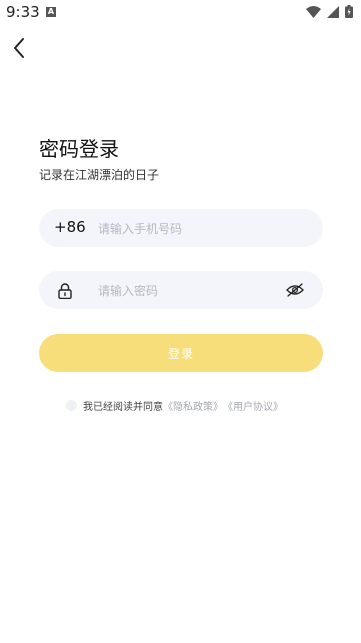  What do you see at coordinates (349, 11) in the screenshot?
I see `battery-icon` at bounding box center [349, 11].